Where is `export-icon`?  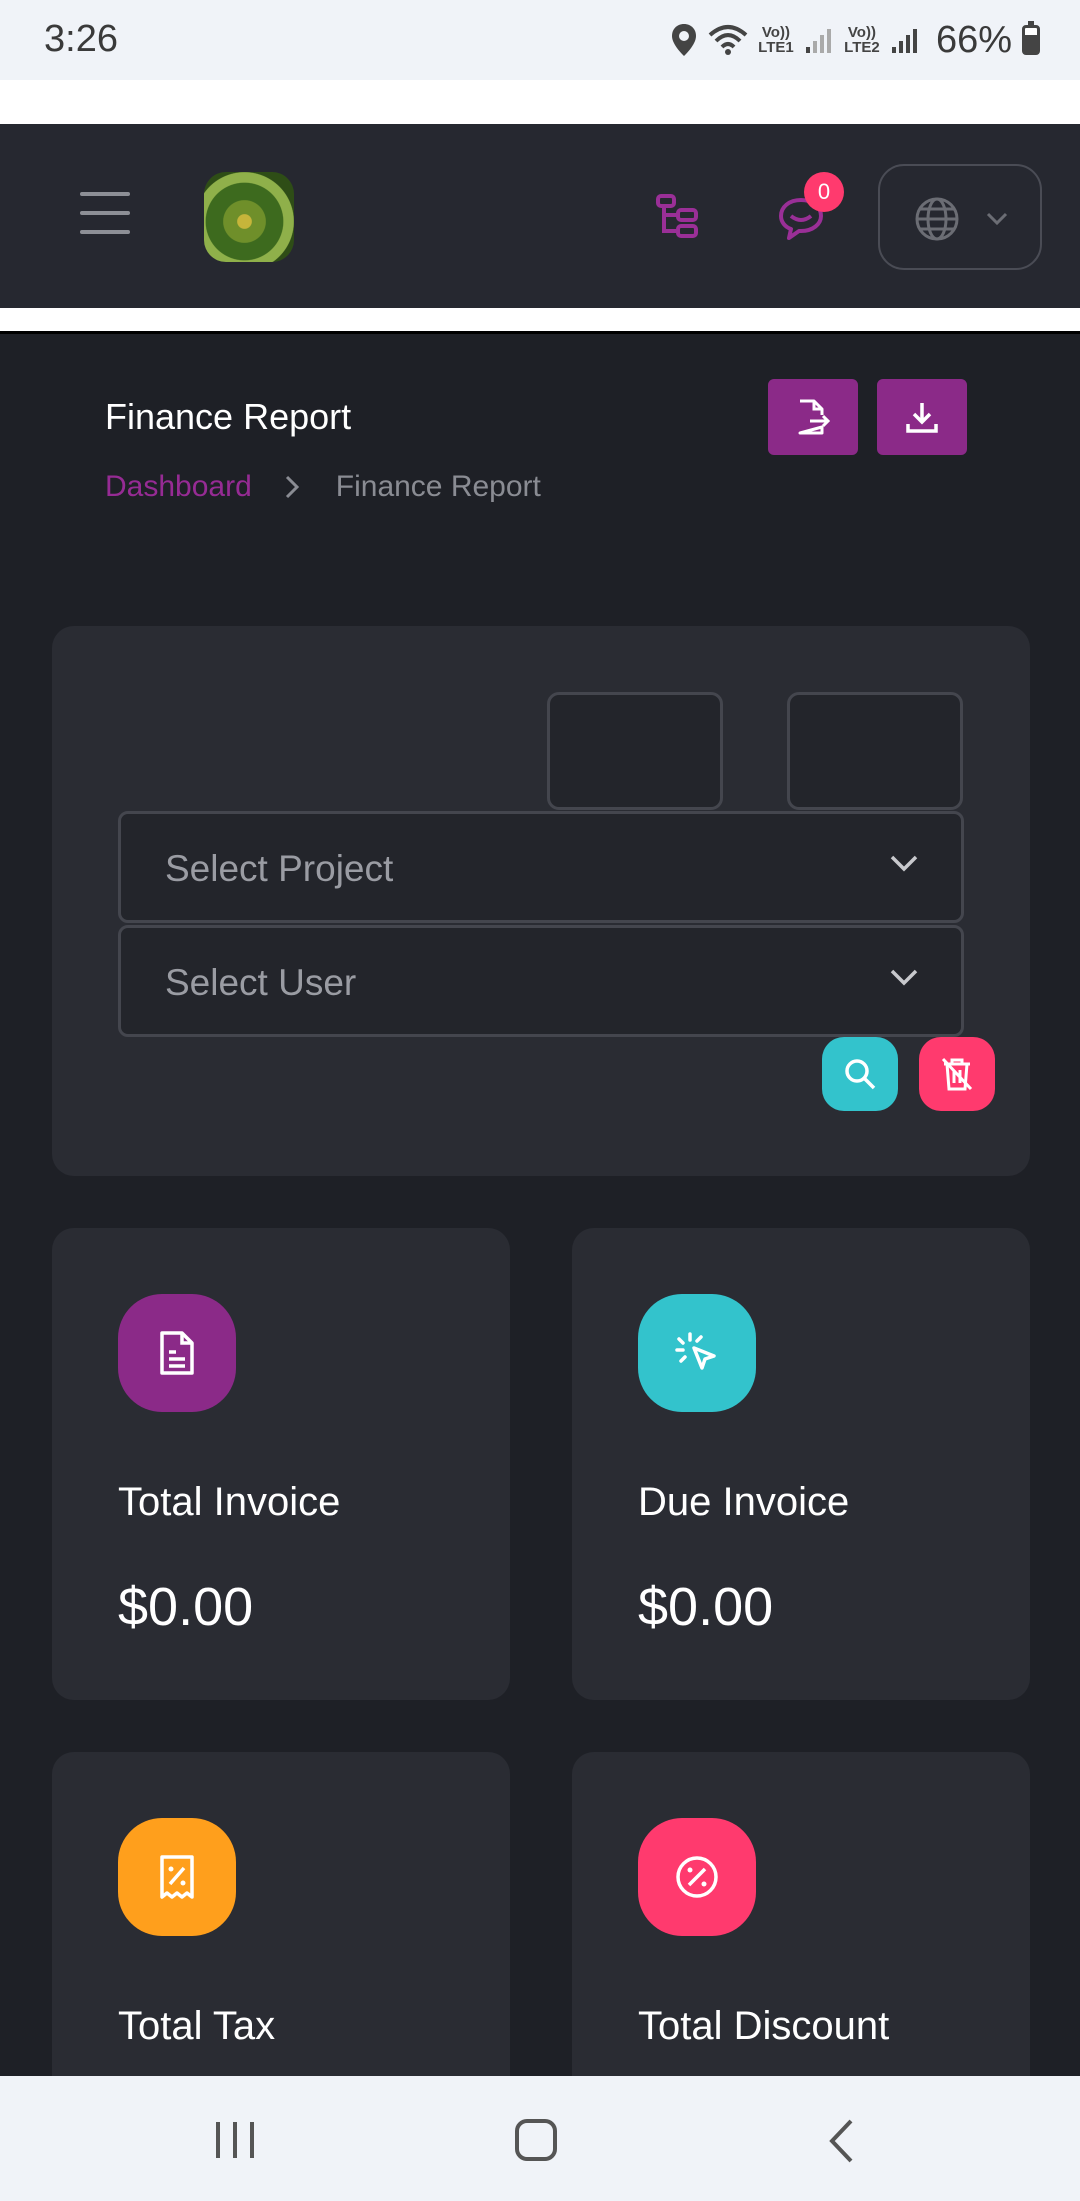 export-icon is located at coordinates (814, 417).